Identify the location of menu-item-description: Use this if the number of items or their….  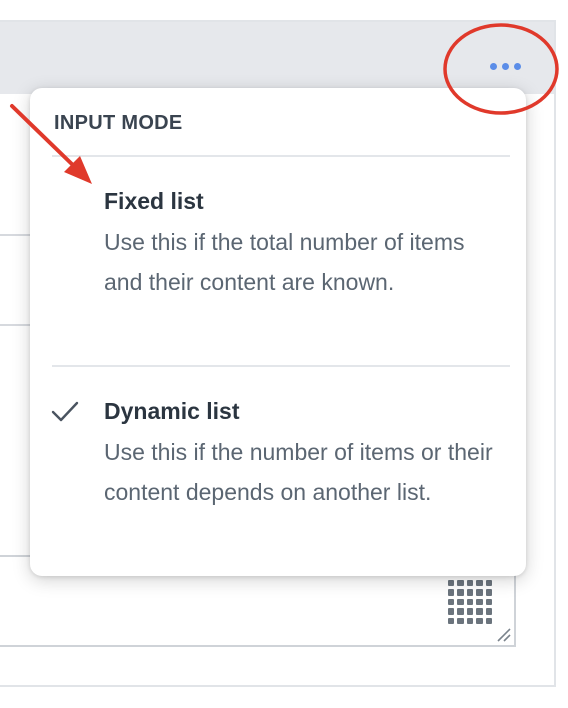
(298, 472).